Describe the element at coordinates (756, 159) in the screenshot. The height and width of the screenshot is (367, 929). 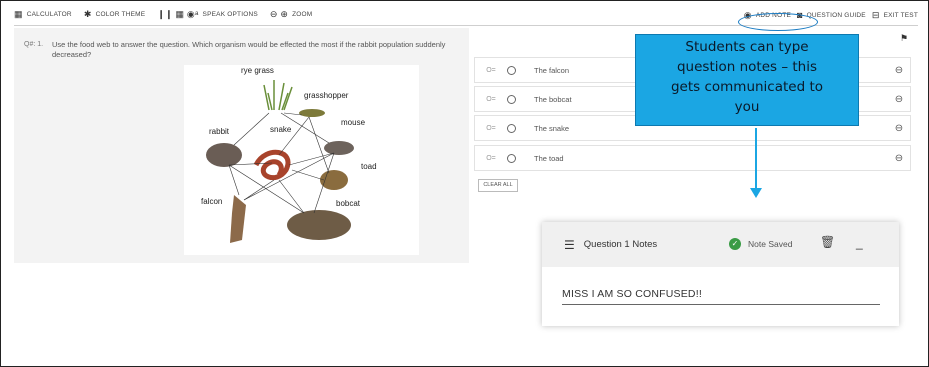
I see `annotation-arrow-shaft` at that location.